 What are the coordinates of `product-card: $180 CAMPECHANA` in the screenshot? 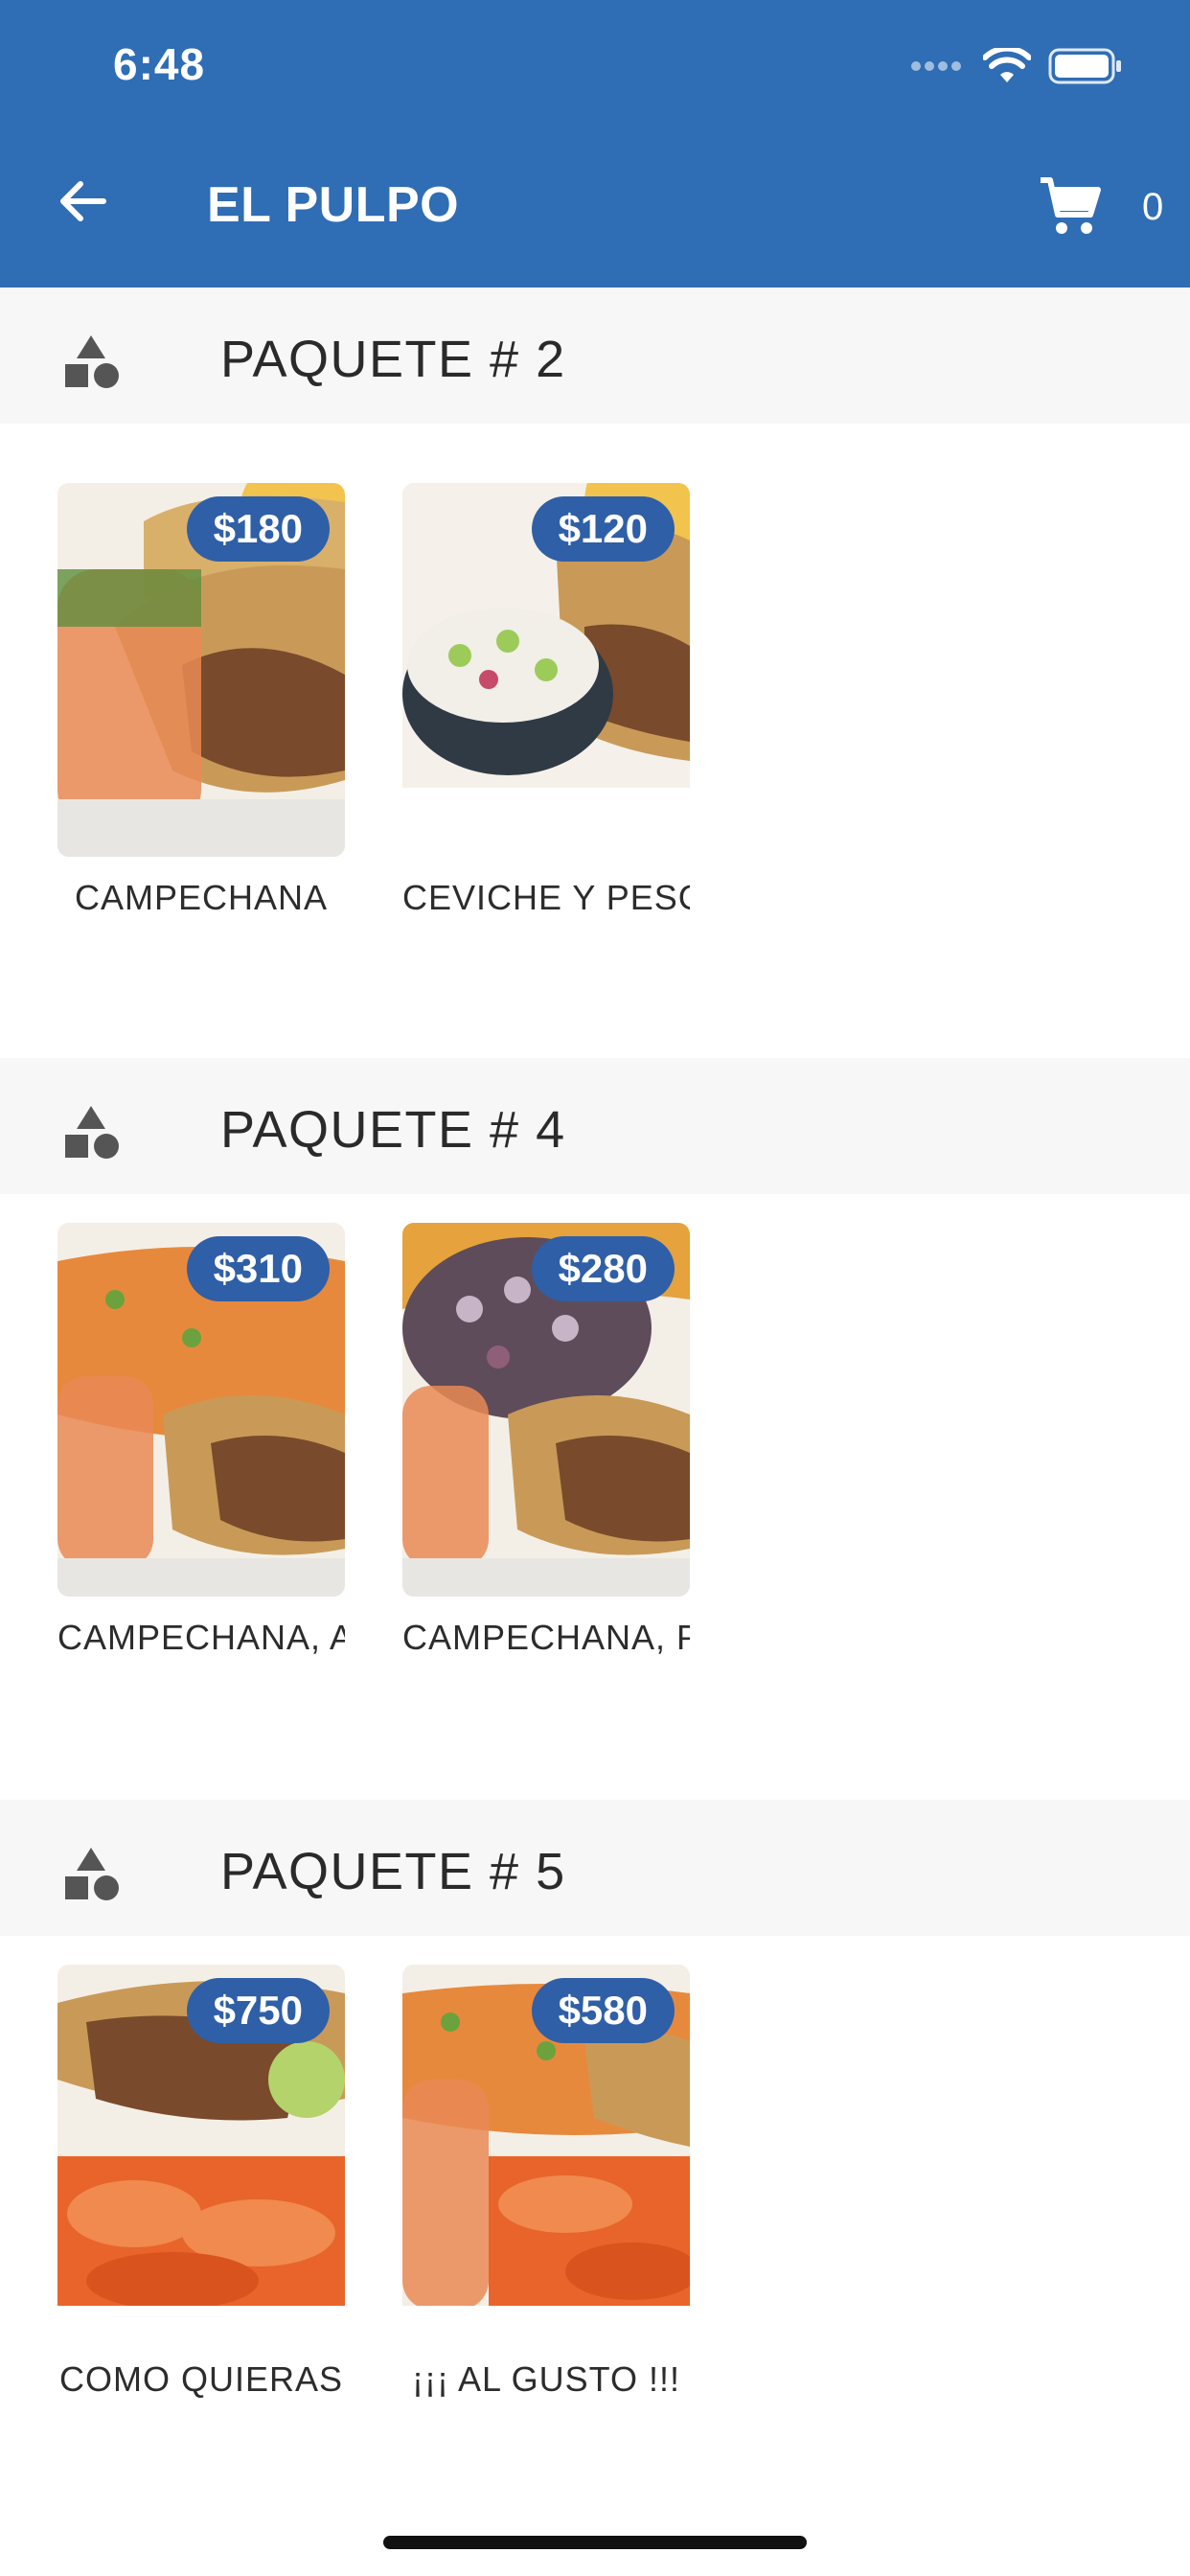 It's located at (201, 700).